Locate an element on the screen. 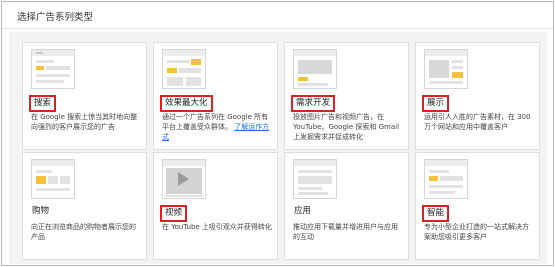 Image resolution: width=555 pixels, height=267 pixels. search-thumbnail-icon is located at coordinates (53, 69).